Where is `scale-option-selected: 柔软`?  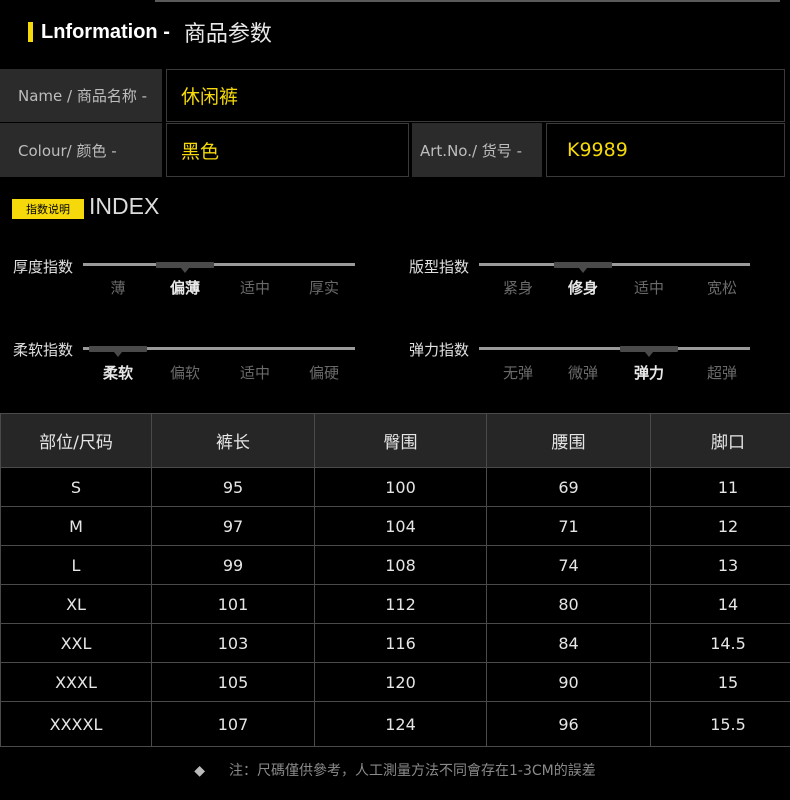 scale-option-selected: 柔软 is located at coordinates (117, 373).